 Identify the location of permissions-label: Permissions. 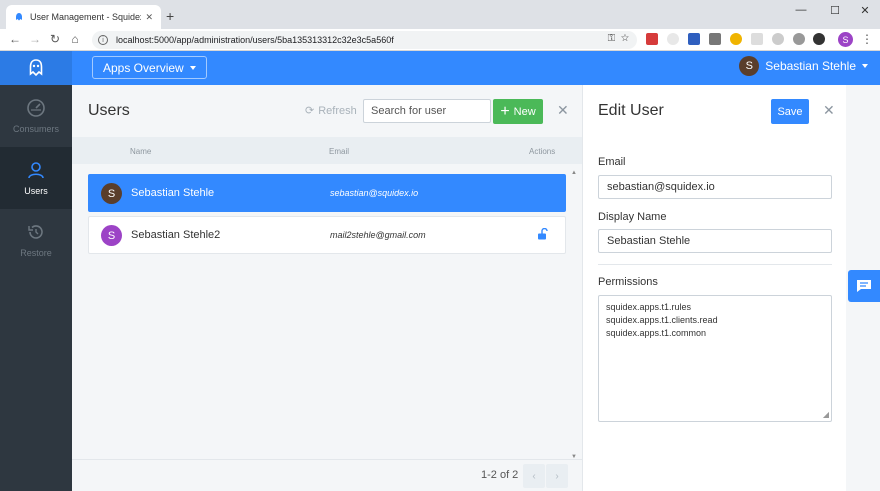
(628, 282).